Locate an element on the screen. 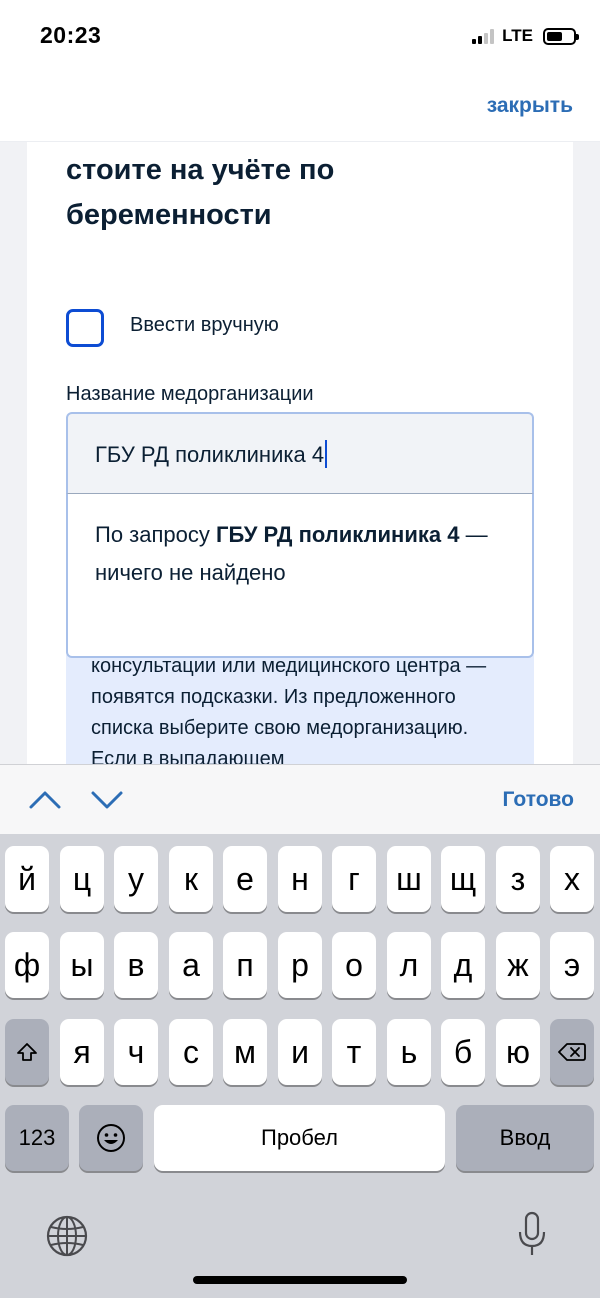  status-indicators: LTE is located at coordinates (525, 36).